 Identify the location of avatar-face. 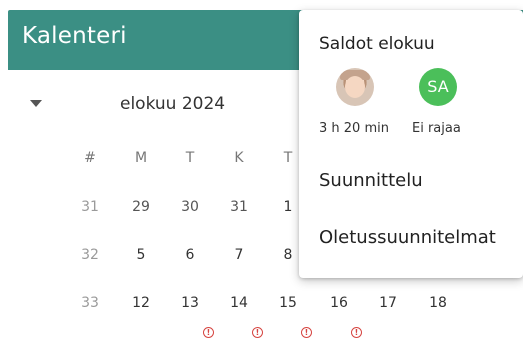
(355, 87).